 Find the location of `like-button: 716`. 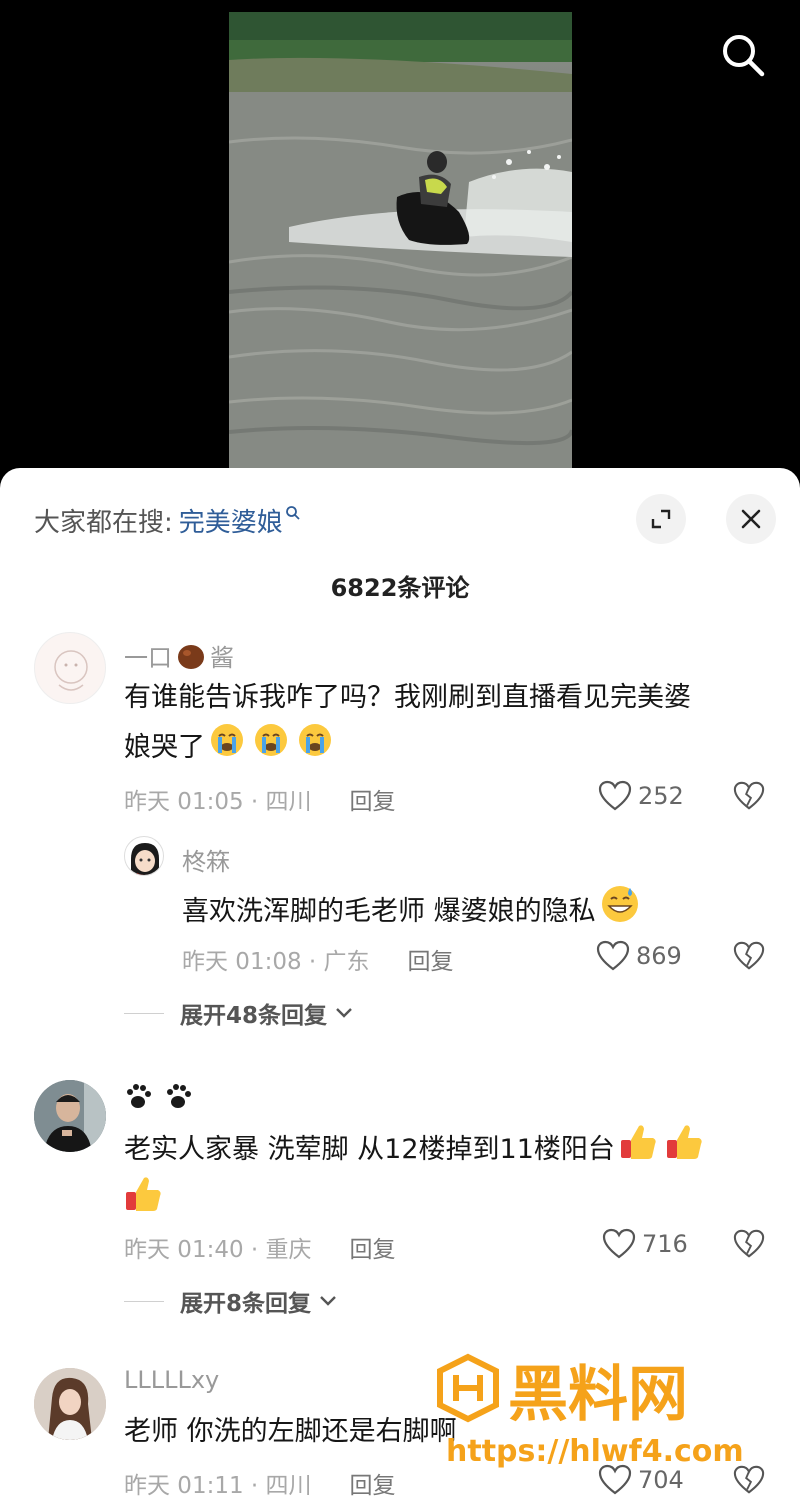

like-button: 716 is located at coordinates (645, 1244).